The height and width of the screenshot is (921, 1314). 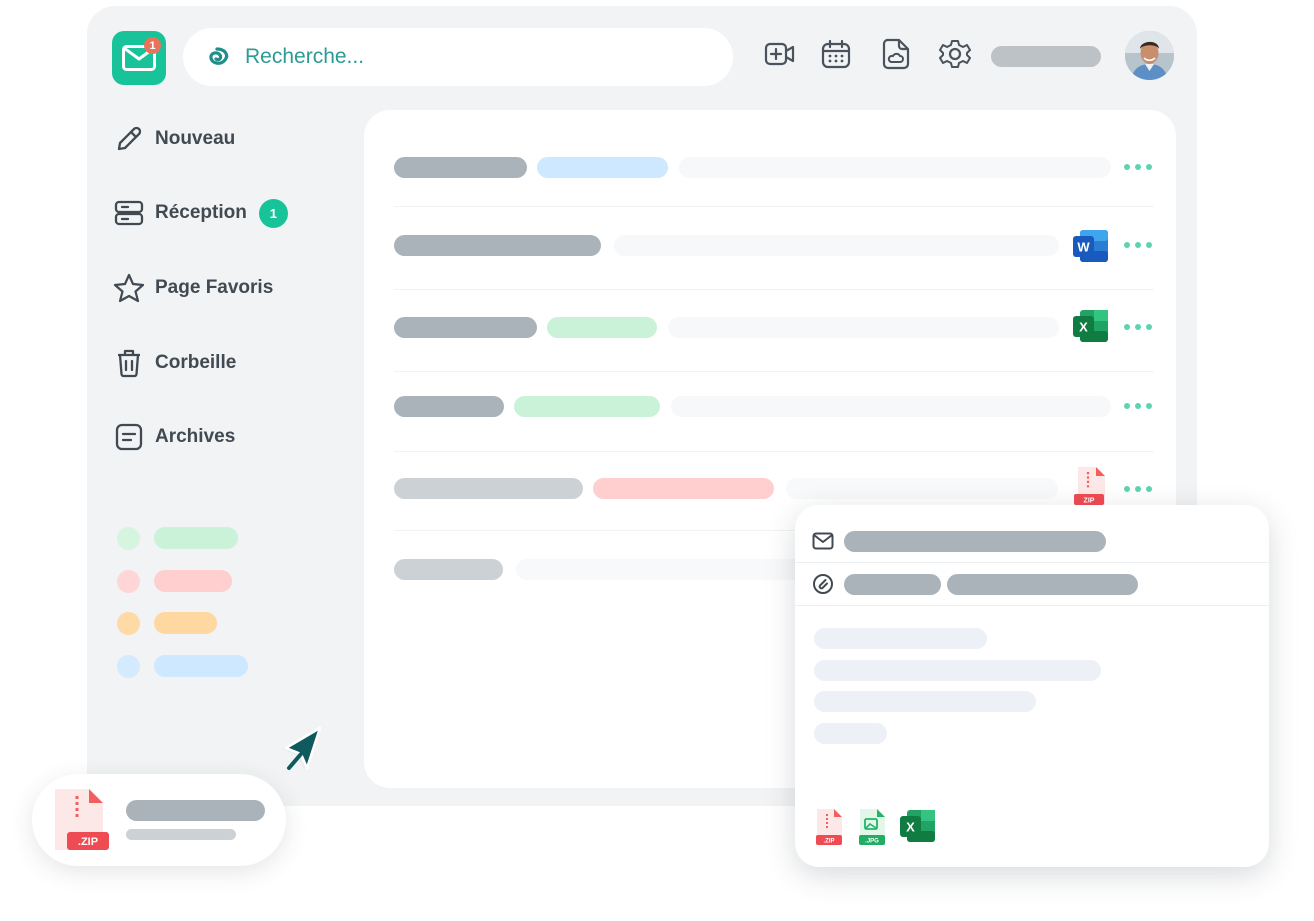 I want to click on sidebar-item-archives: Archives, so click(x=173, y=437).